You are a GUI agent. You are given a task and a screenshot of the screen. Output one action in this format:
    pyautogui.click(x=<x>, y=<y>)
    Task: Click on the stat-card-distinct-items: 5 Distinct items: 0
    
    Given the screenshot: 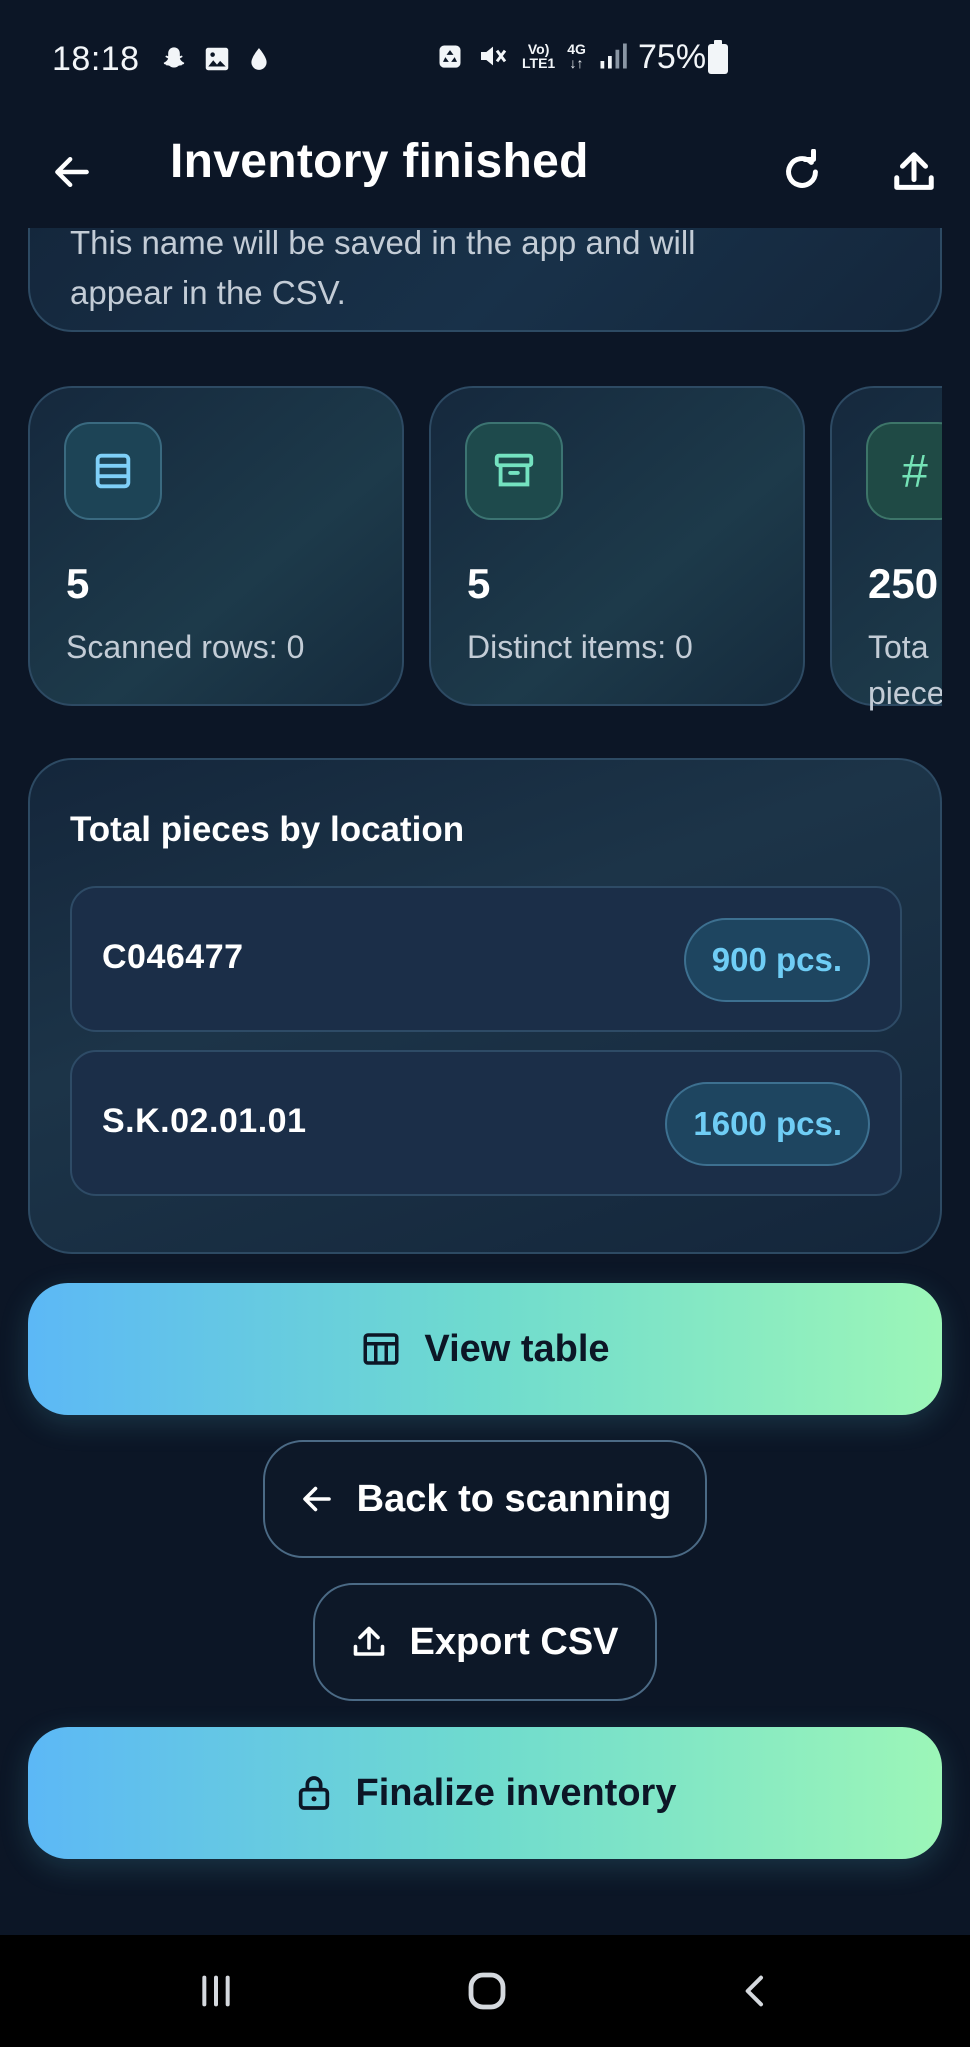 What is the action you would take?
    pyautogui.click(x=617, y=546)
    